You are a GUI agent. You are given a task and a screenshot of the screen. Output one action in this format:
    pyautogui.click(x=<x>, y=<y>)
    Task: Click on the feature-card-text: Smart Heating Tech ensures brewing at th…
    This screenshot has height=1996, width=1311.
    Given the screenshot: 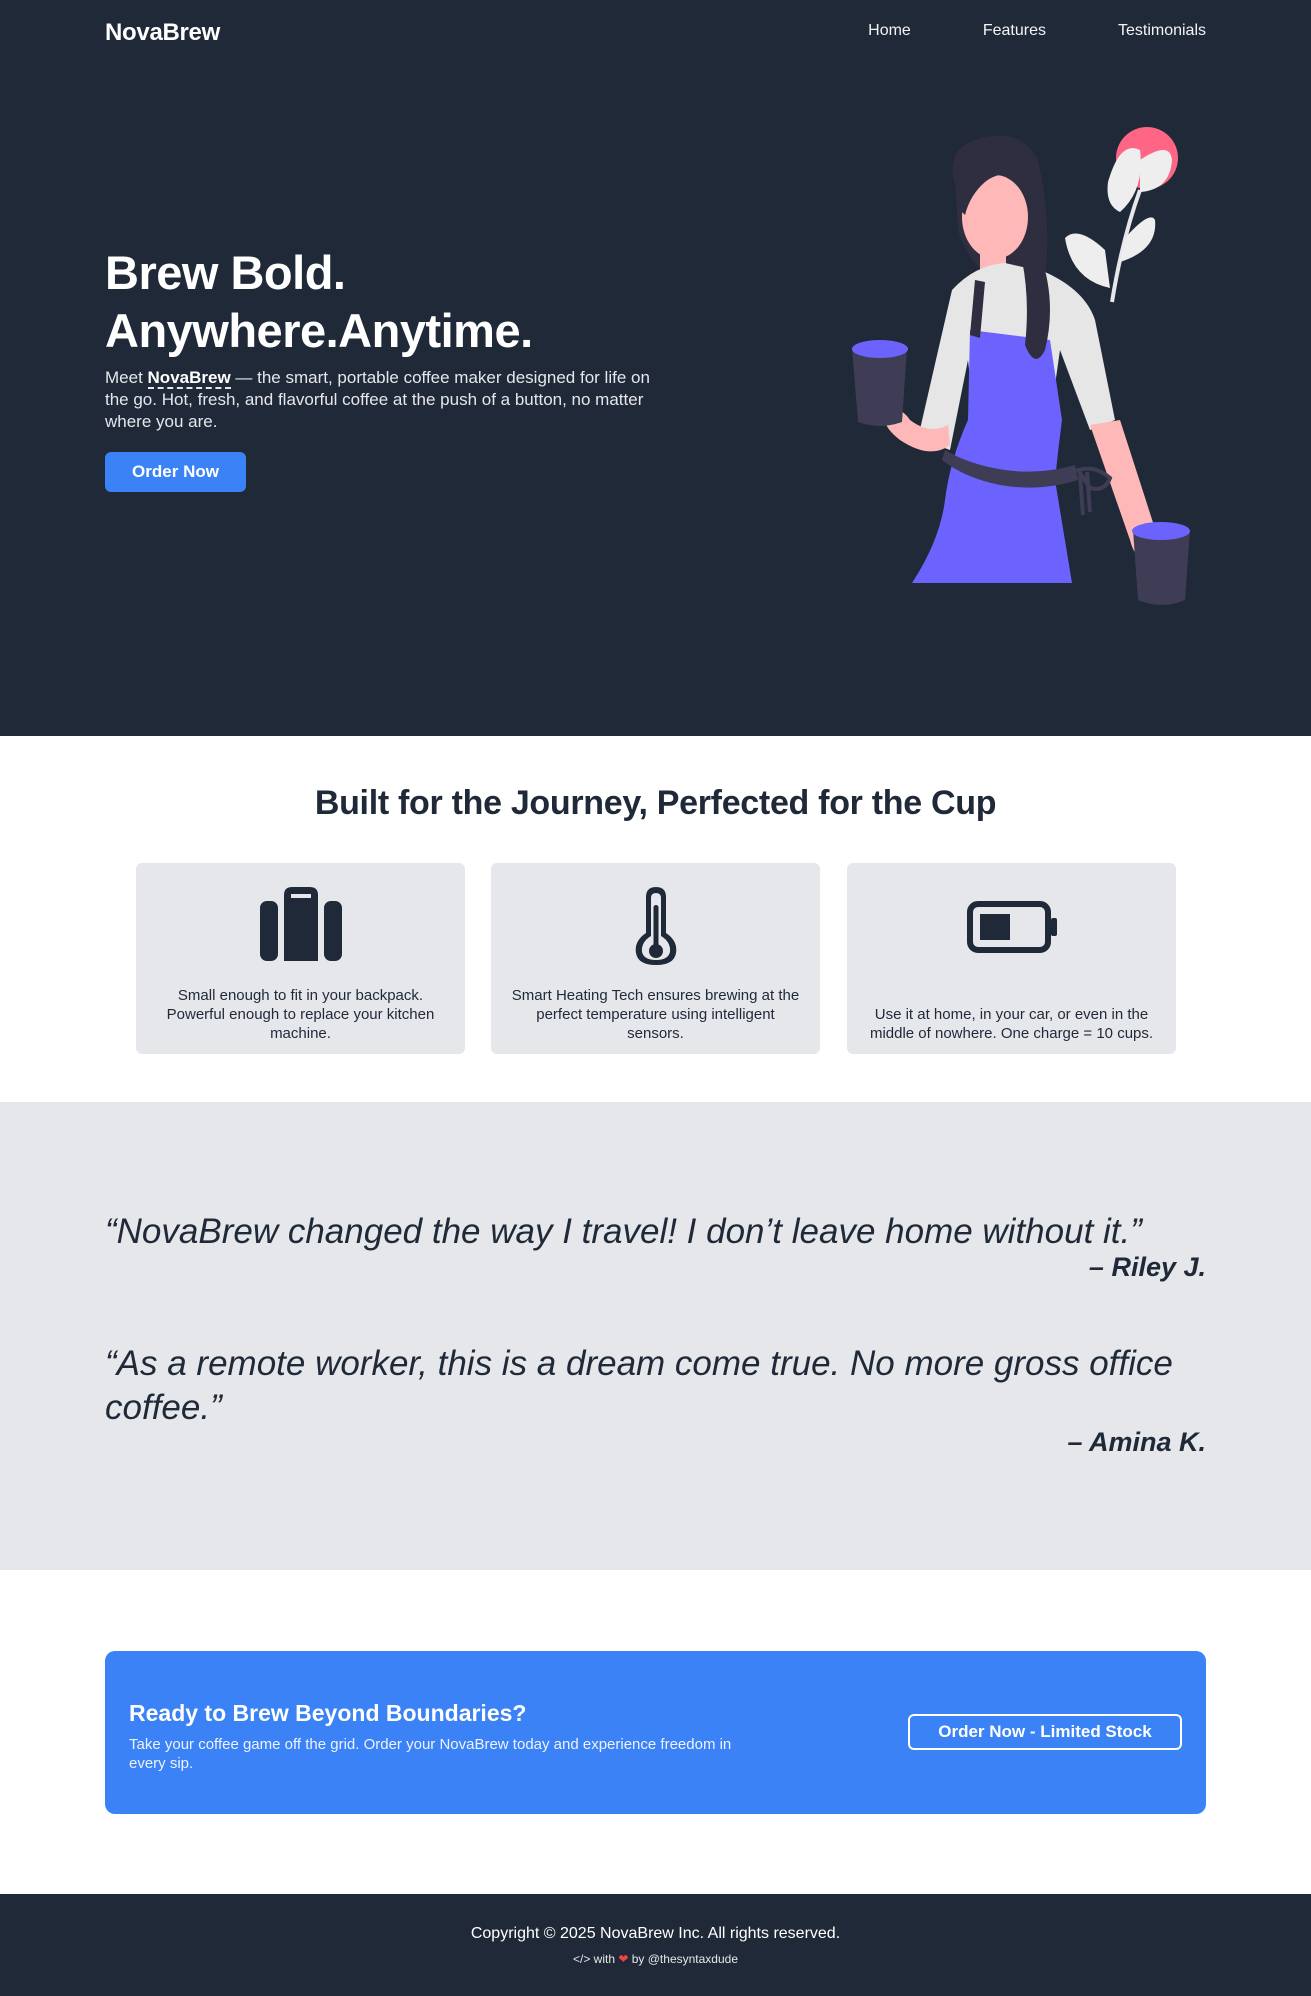 What is the action you would take?
    pyautogui.click(x=655, y=1014)
    